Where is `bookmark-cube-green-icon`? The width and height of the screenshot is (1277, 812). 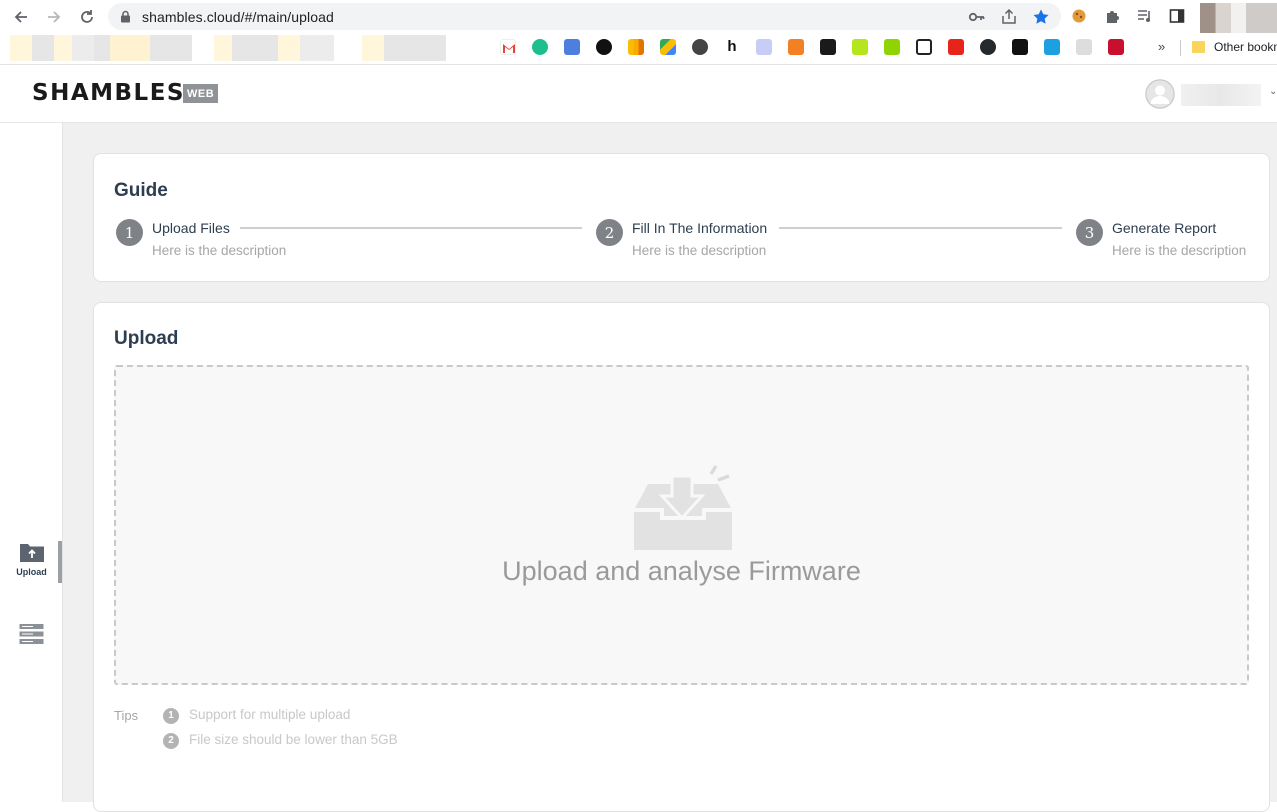
bookmark-cube-green-icon is located at coordinates (860, 47).